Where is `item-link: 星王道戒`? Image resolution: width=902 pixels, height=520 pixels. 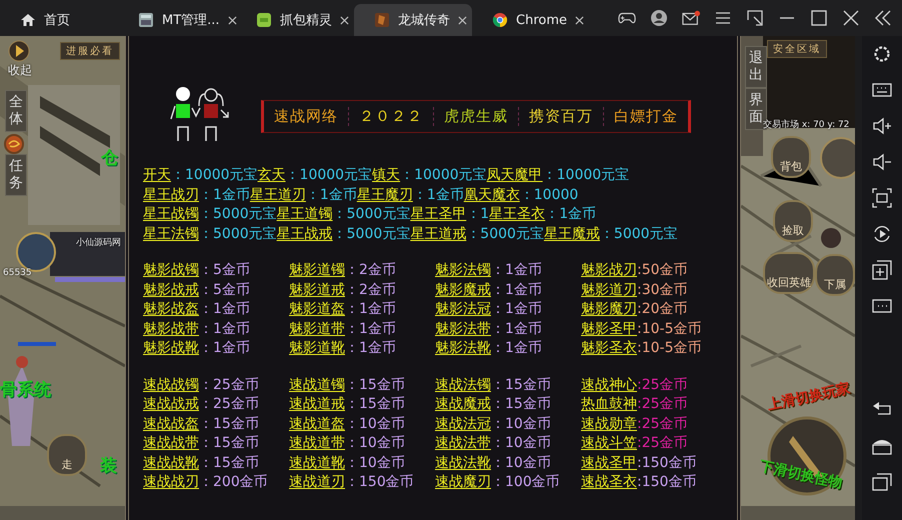 item-link: 星王道戒 is located at coordinates (438, 234).